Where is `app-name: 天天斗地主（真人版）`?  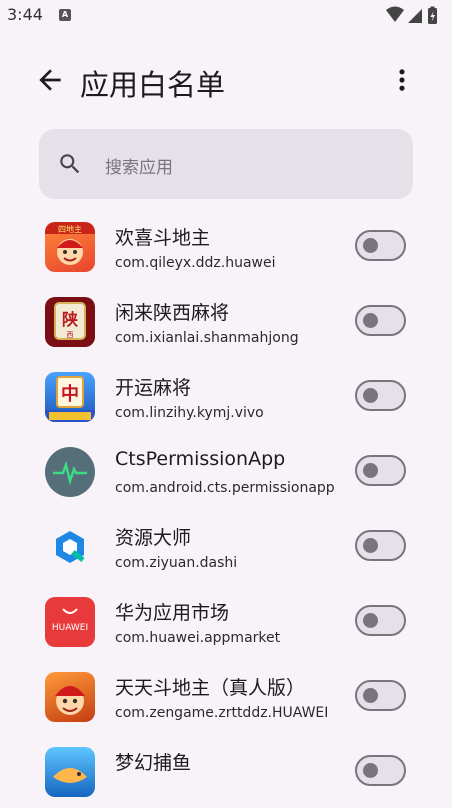 app-name: 天天斗地主（真人版） is located at coordinates (210, 688).